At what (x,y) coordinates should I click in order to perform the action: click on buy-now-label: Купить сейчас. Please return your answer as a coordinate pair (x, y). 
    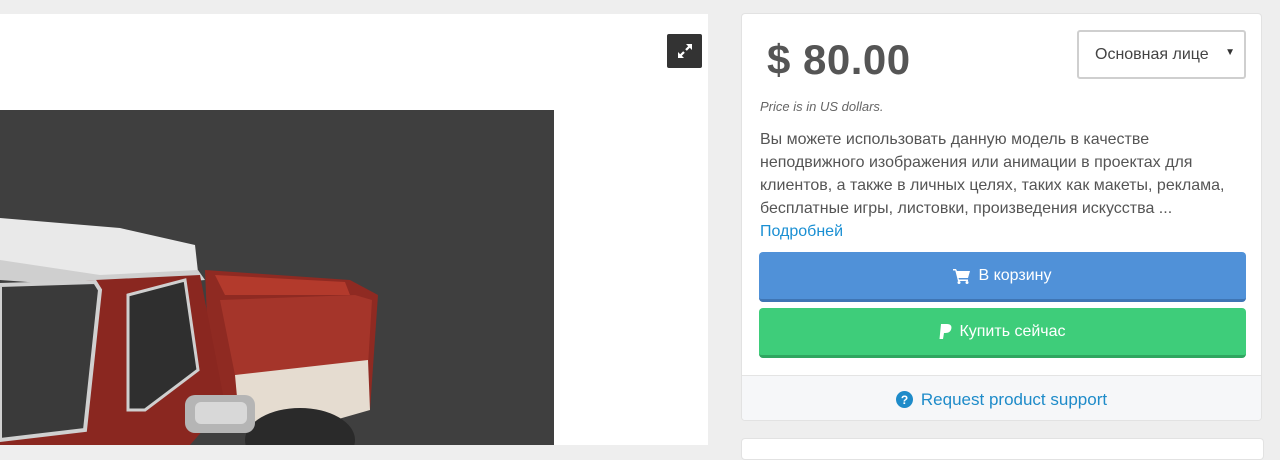
    Looking at the image, I should click on (1012, 331).